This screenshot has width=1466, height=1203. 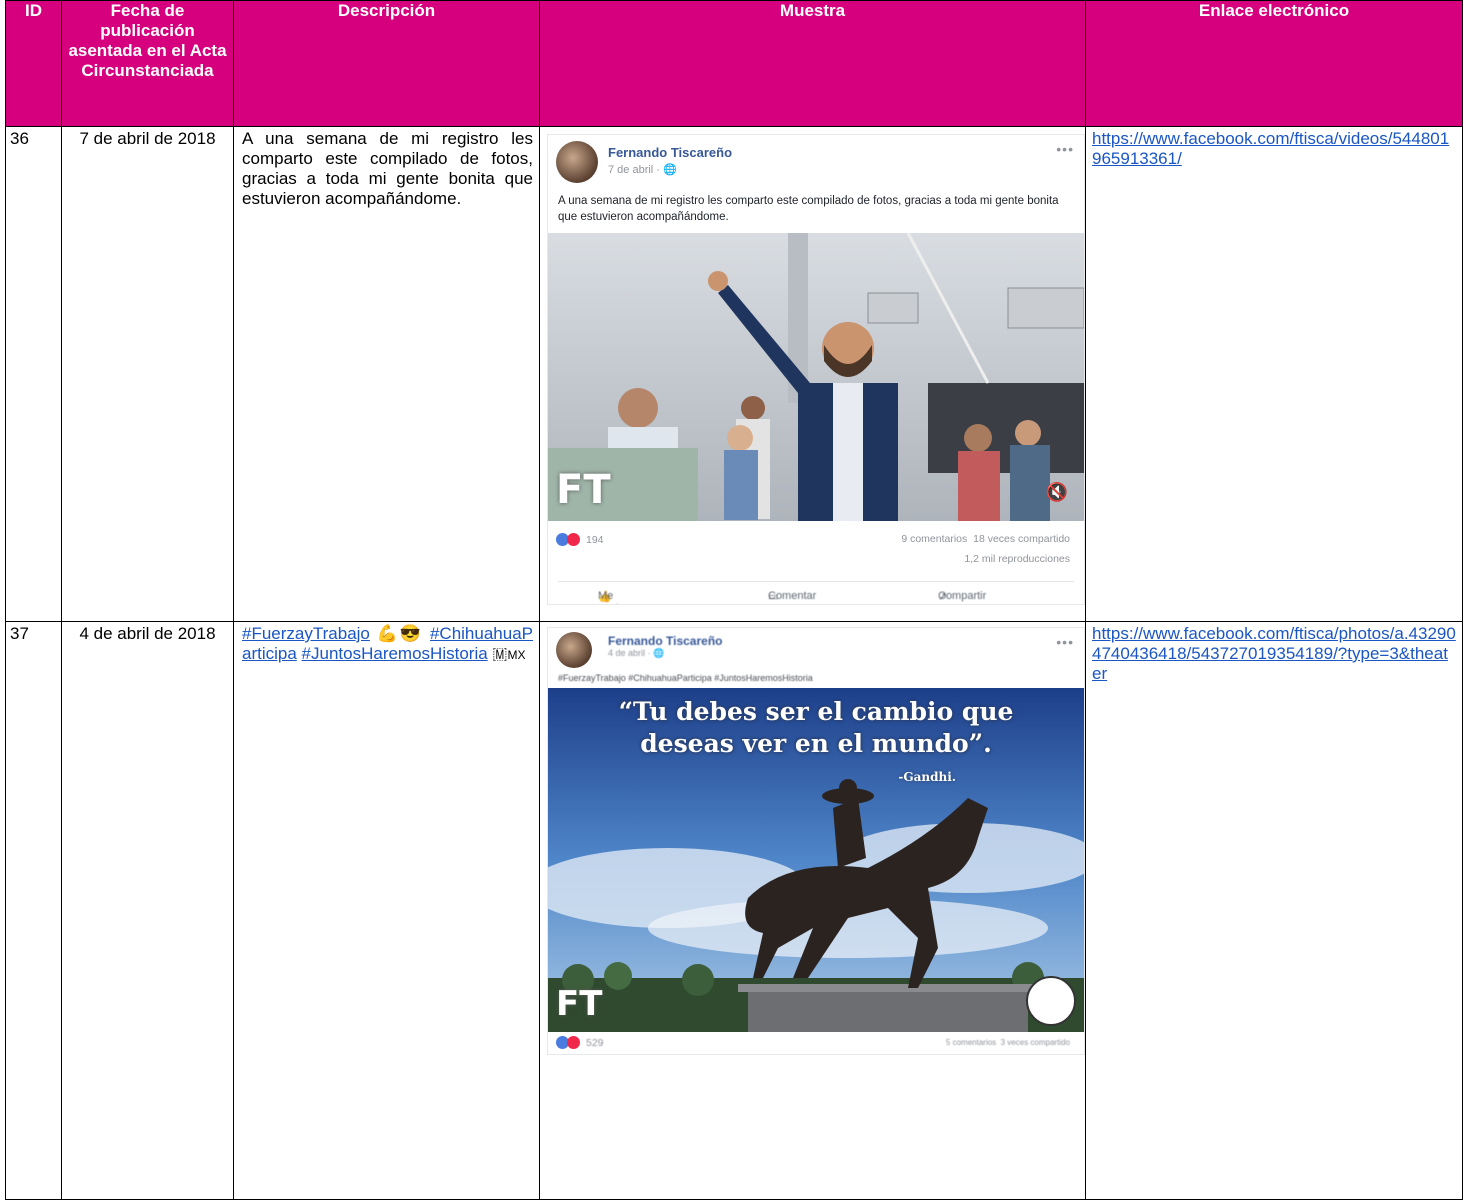 I want to click on badge-logo, so click(x=1051, y=1001).